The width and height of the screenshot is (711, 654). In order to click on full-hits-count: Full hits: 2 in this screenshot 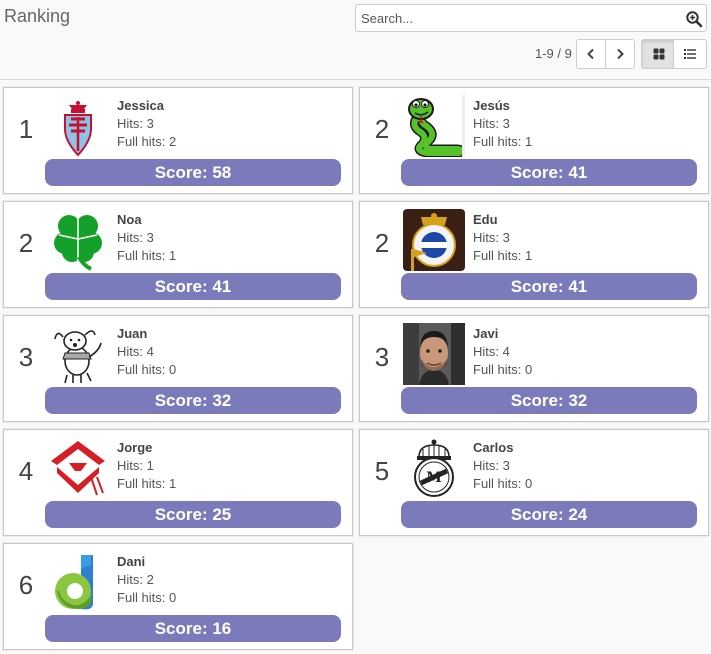, I will do `click(147, 141)`.